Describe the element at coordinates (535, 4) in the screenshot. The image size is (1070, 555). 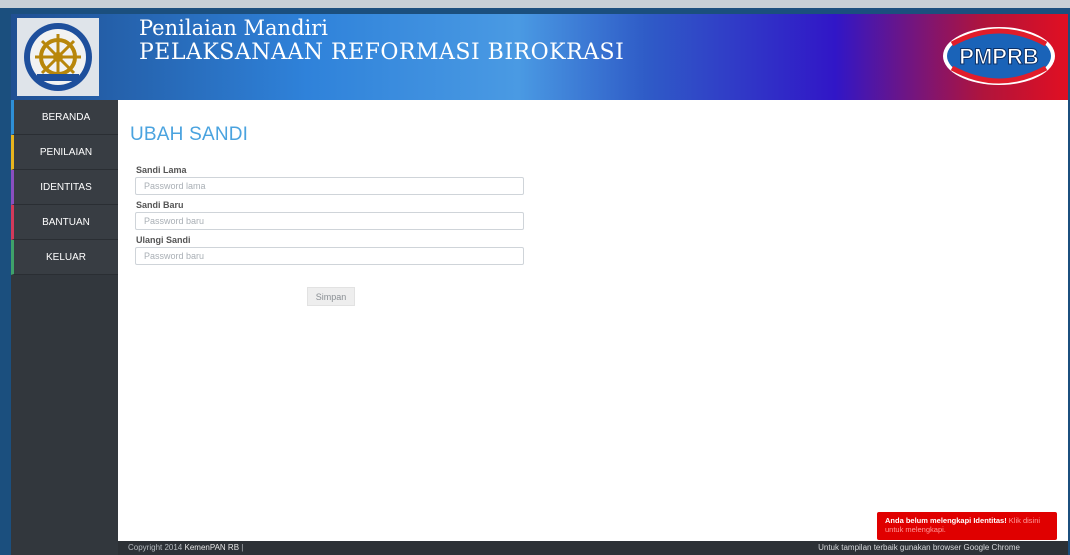
I see `browser-top-strip` at that location.